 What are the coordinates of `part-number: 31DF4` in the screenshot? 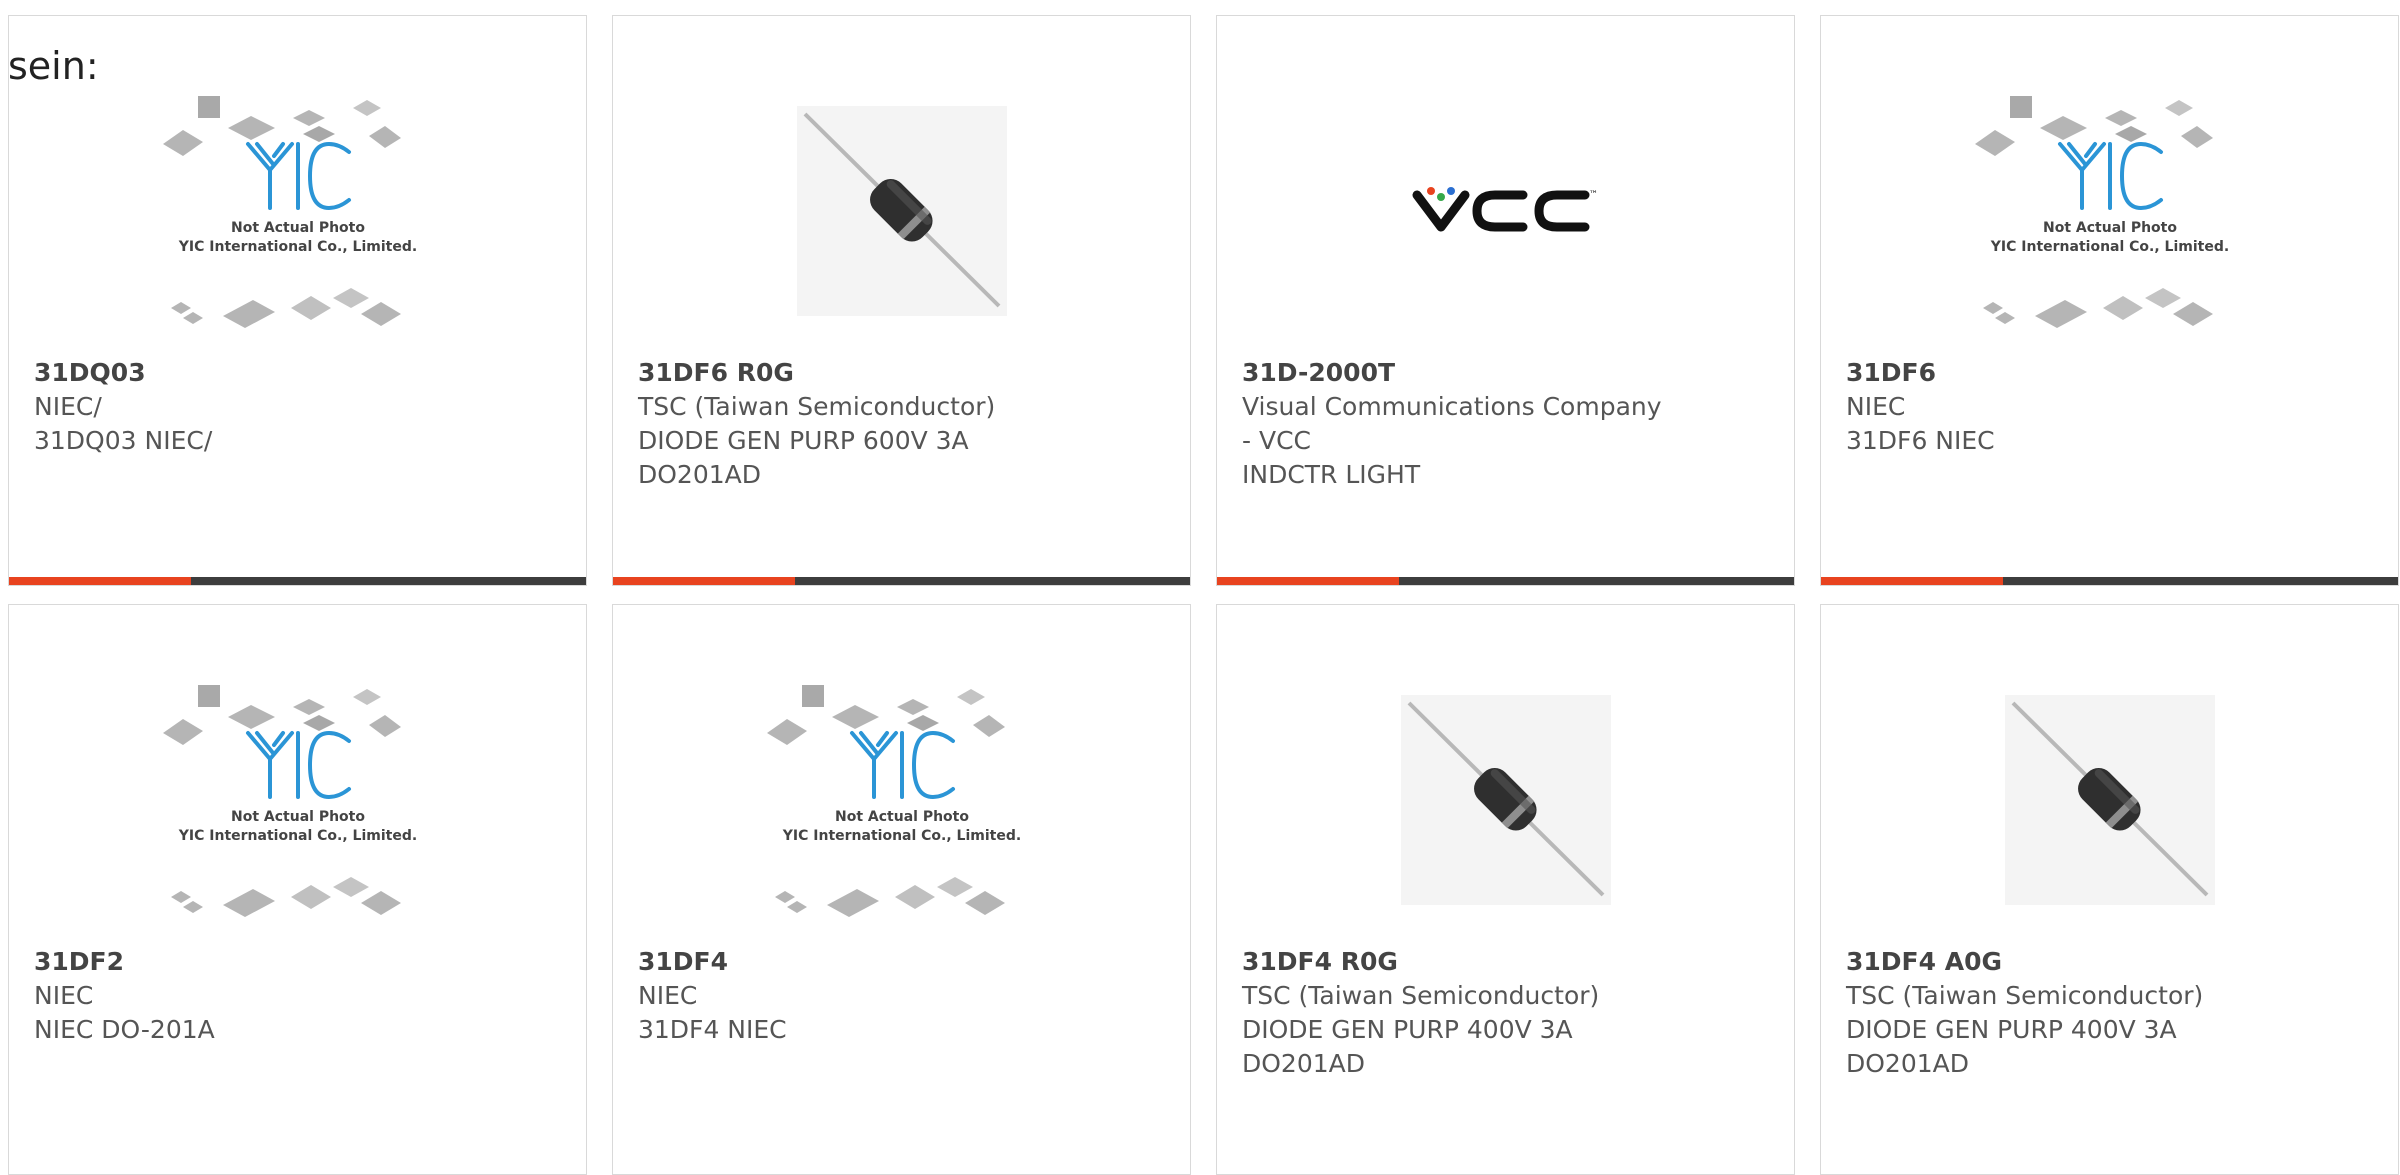 It's located at (904, 962).